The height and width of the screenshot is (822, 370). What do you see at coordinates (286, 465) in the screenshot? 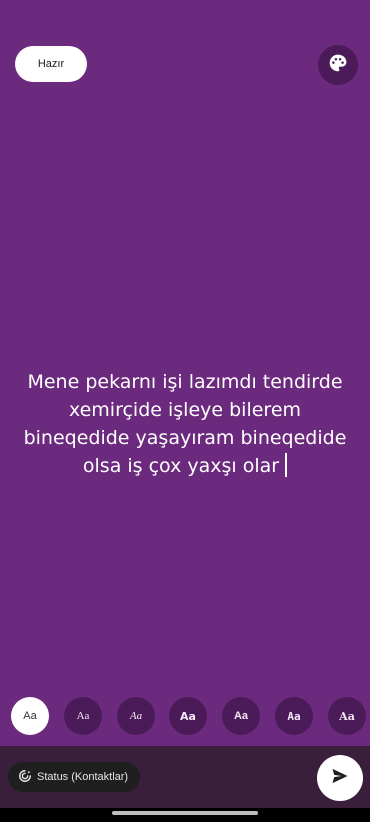
I see `text-cursor` at bounding box center [286, 465].